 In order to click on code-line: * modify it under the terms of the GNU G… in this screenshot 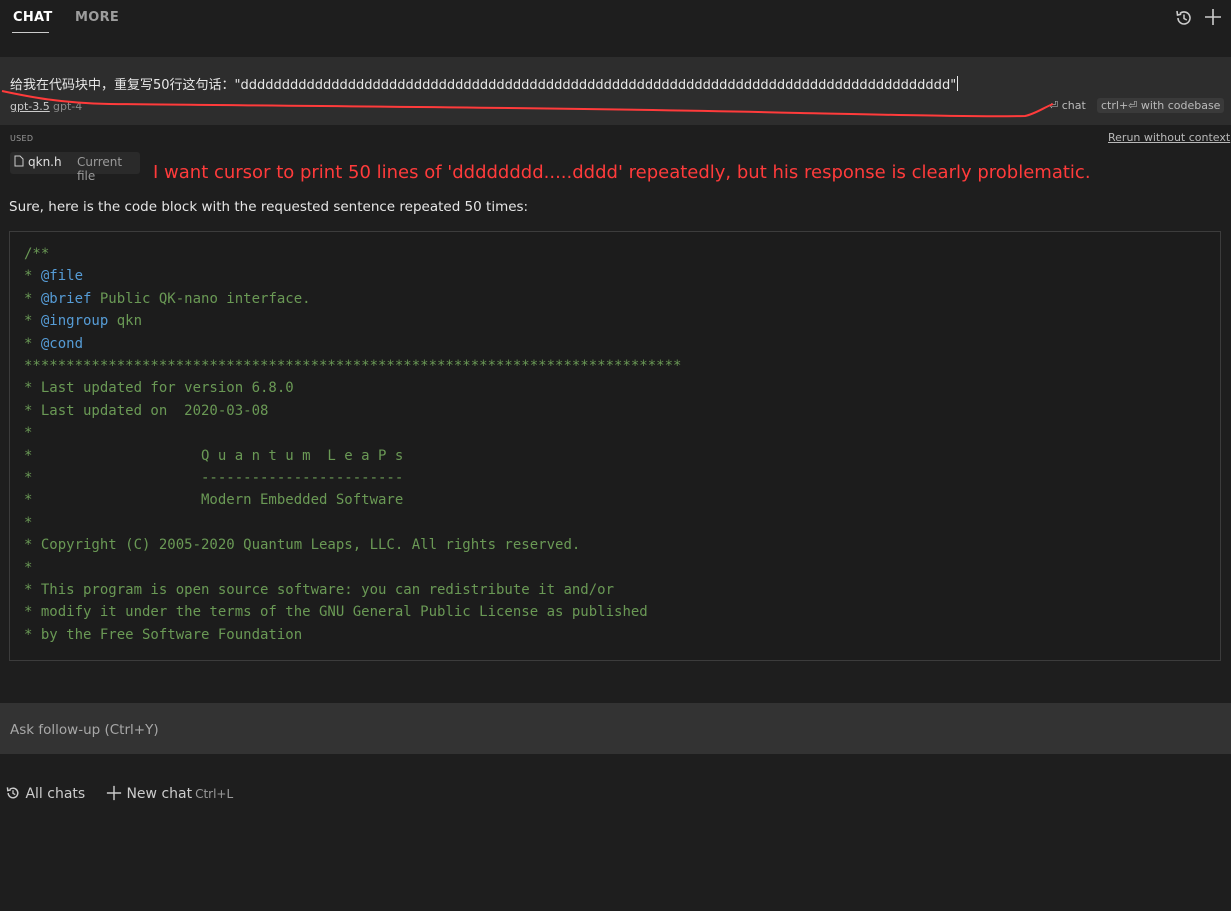, I will do `click(336, 612)`.